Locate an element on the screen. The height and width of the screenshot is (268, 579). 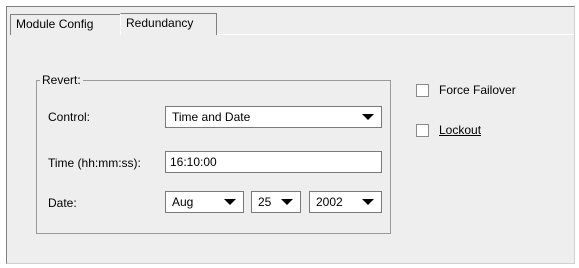
time-input: 16:10:00 is located at coordinates (273, 162).